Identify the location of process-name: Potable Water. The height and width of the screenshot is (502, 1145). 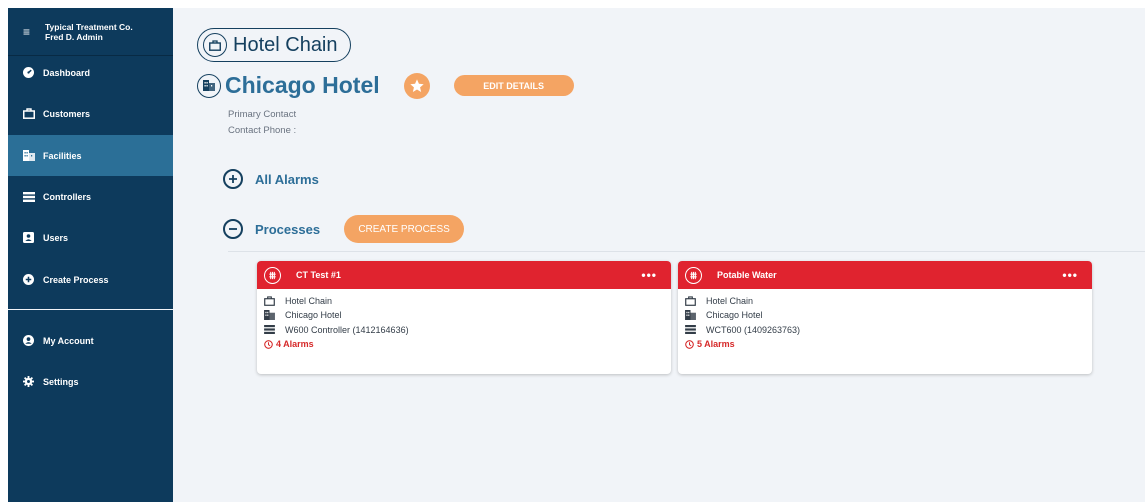
(747, 275).